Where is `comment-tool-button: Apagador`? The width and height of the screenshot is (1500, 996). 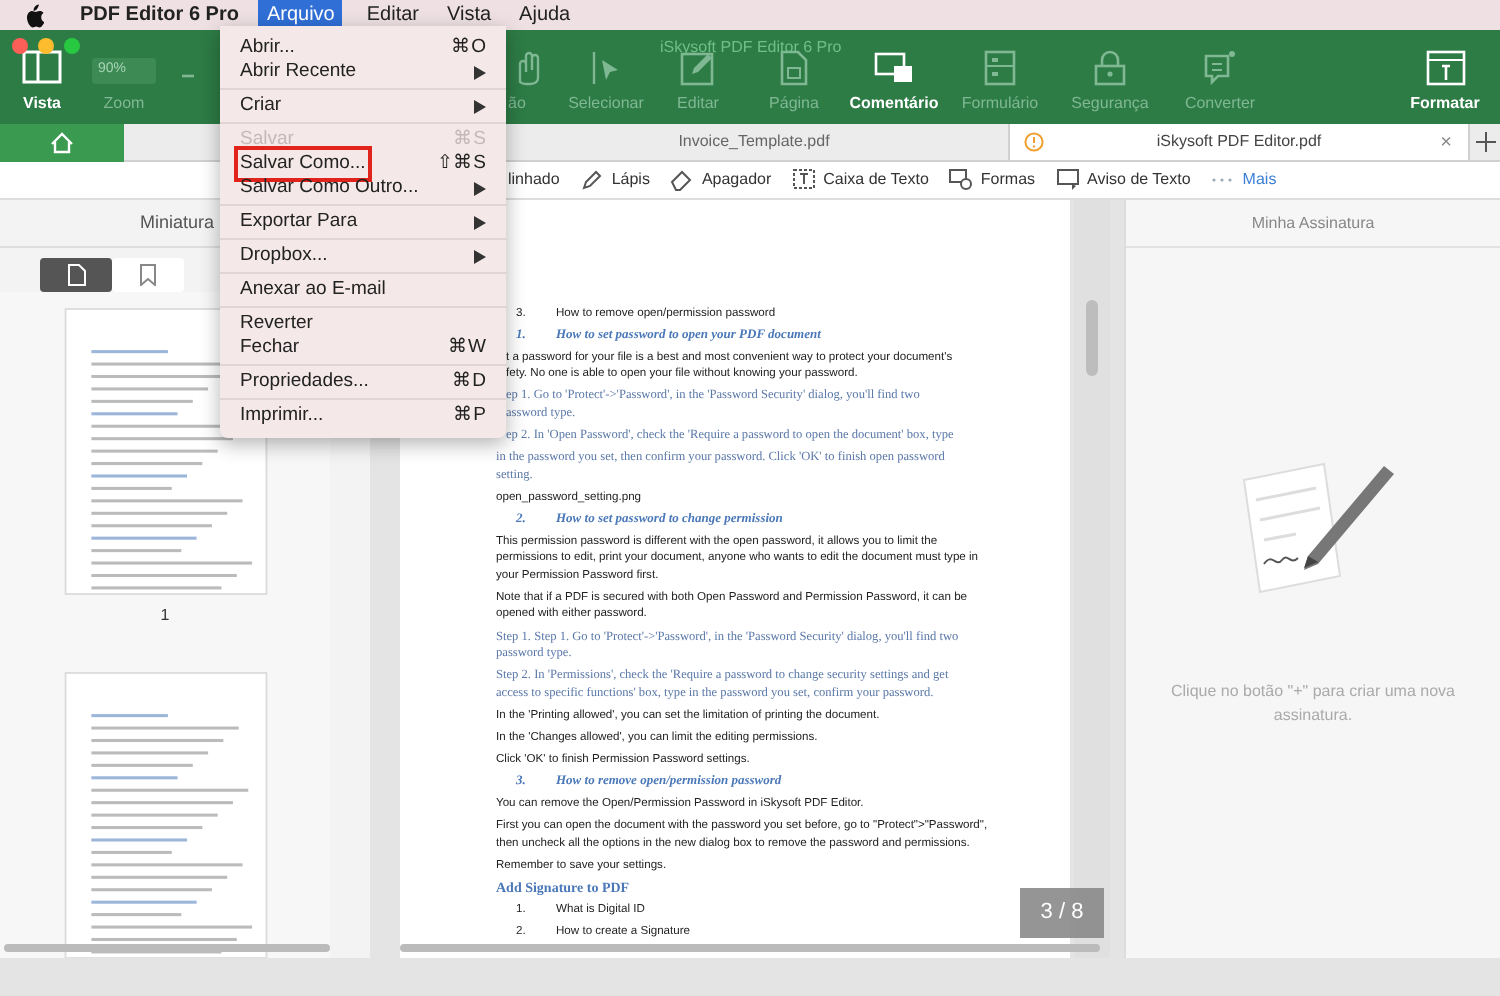 comment-tool-button: Apagador is located at coordinates (720, 180).